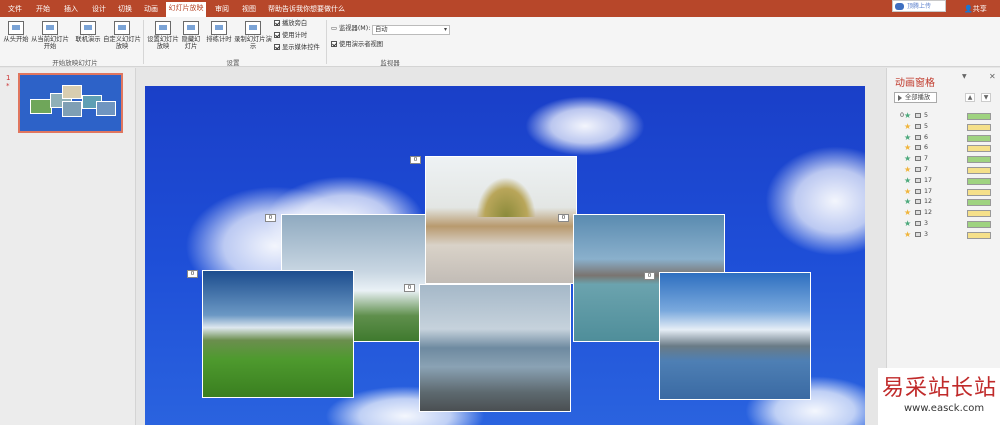 This screenshot has width=1000, height=425. What do you see at coordinates (122, 35) in the screenshot?
I see `custom-show-button: 自定义幻灯片放映` at bounding box center [122, 35].